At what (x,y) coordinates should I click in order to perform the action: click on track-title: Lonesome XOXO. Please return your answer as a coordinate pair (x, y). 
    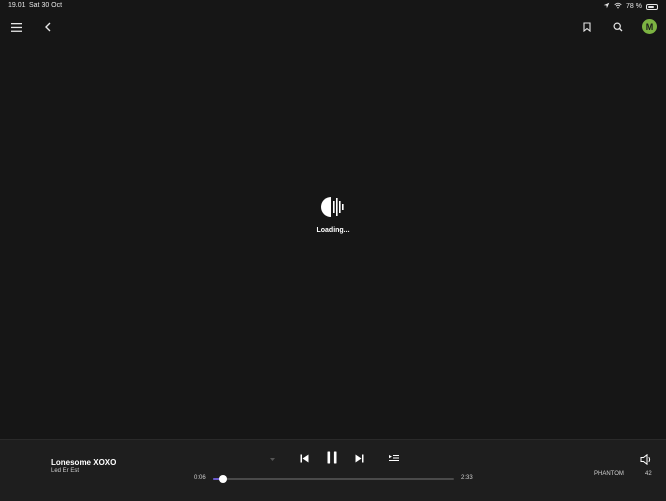
    Looking at the image, I should click on (83, 462).